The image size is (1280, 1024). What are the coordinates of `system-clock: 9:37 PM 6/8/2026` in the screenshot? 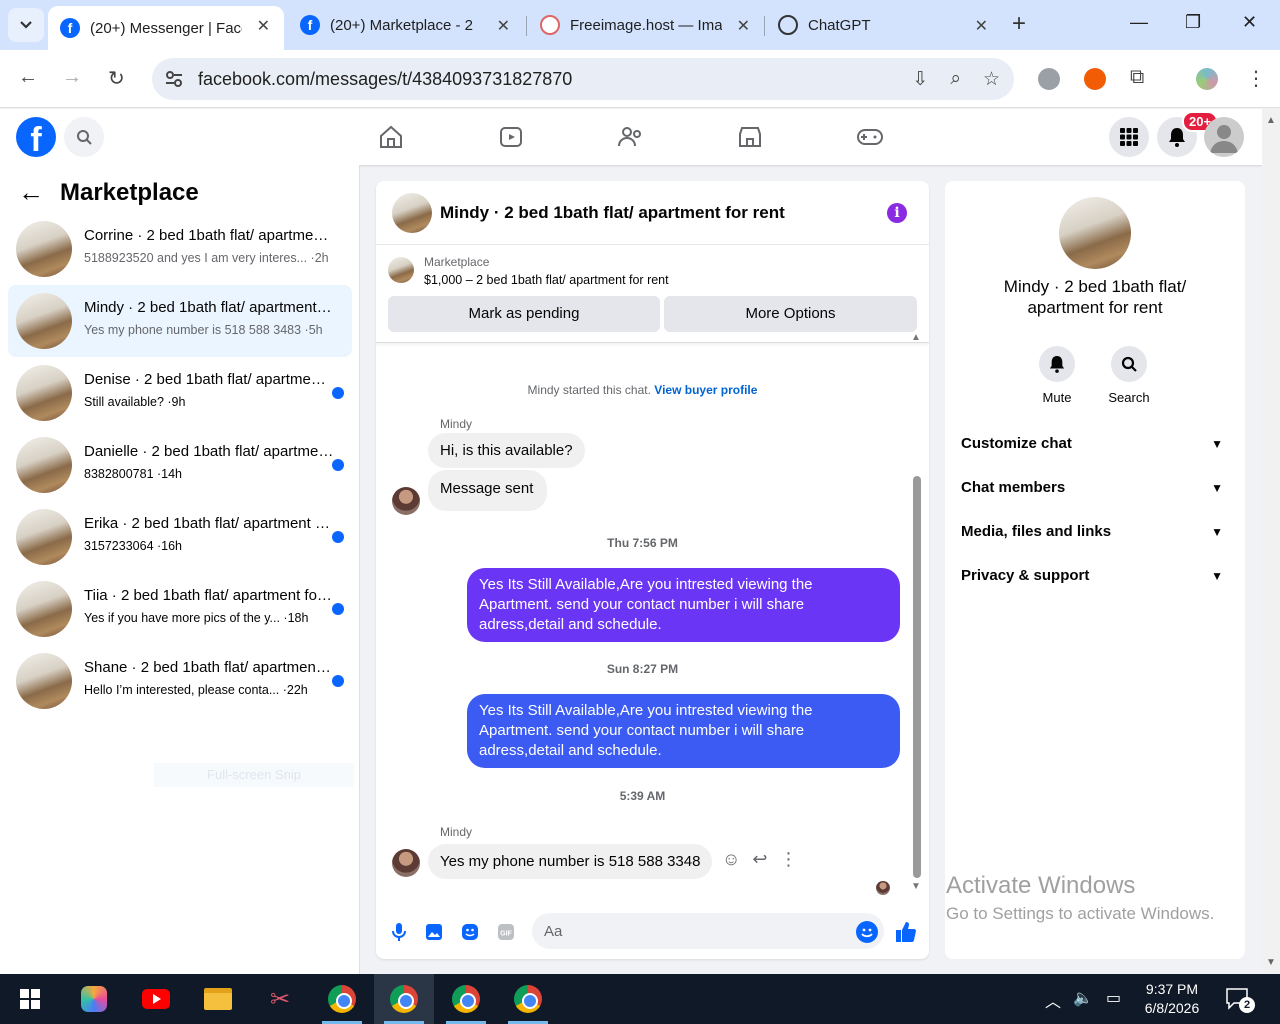 It's located at (1172, 999).